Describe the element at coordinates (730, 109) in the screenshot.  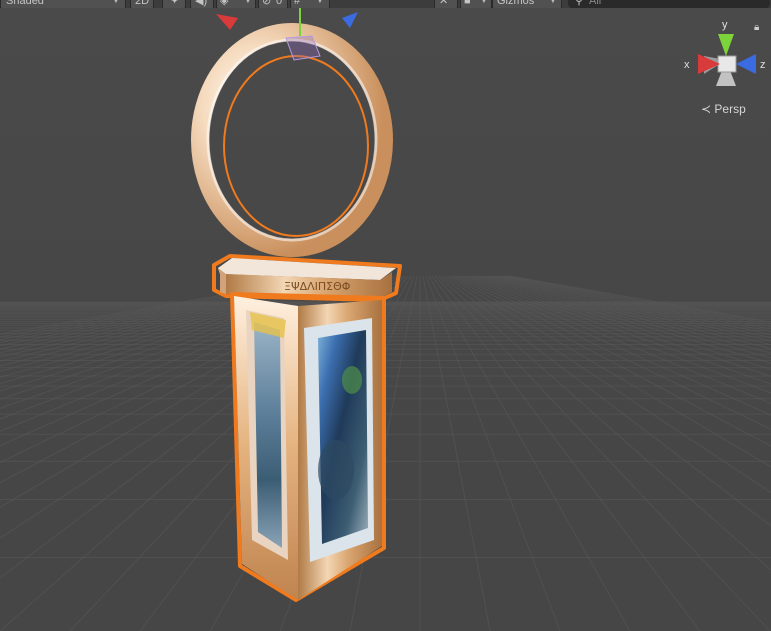
I see `projection-label: Persp` at that location.